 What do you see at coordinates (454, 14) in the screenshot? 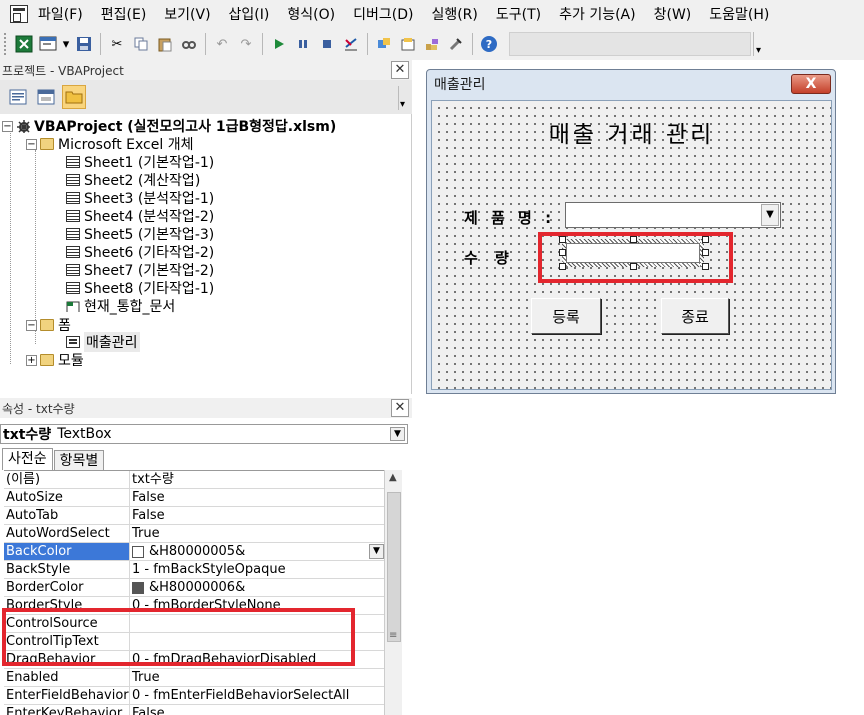
I see `menu-run: 실행(R)` at bounding box center [454, 14].